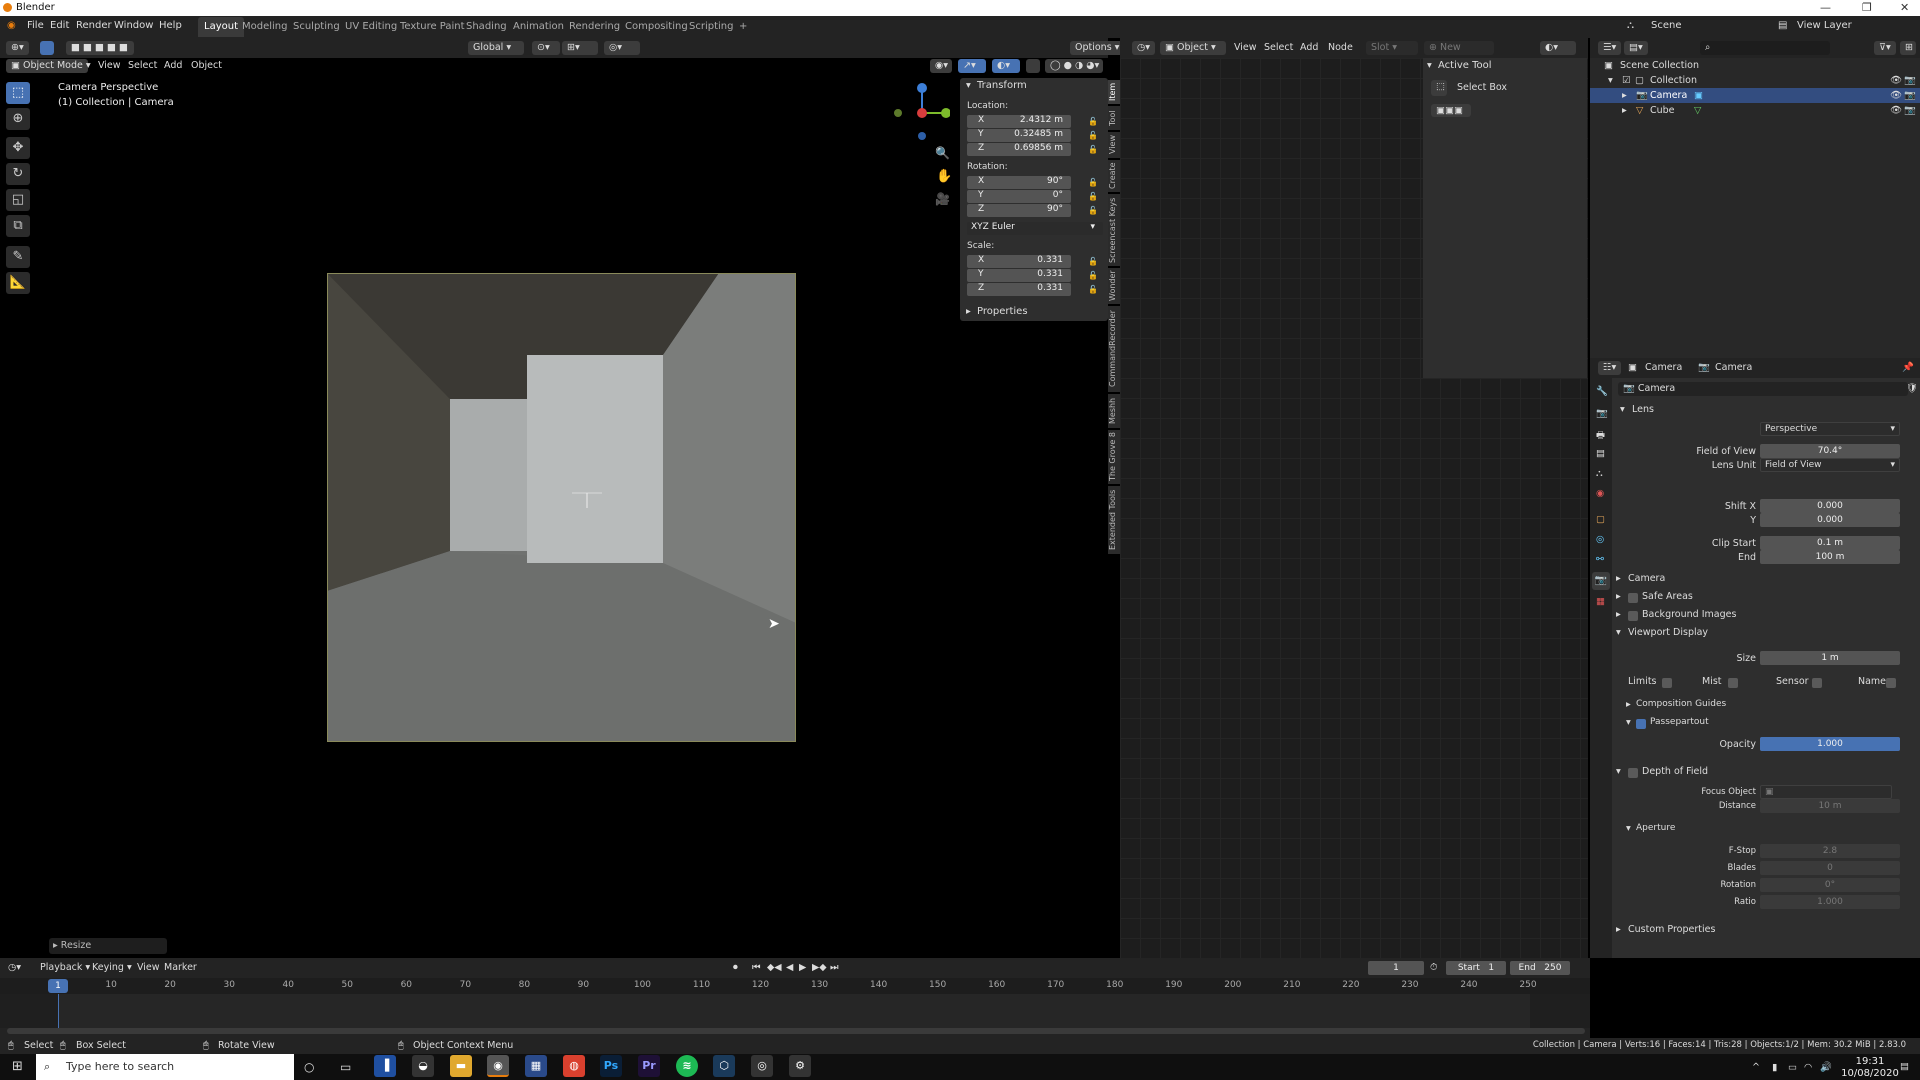 The height and width of the screenshot is (1080, 1920). What do you see at coordinates (100, 48) in the screenshot?
I see `selection-mode-buttons: ■ ■ ■ ■ ■` at bounding box center [100, 48].